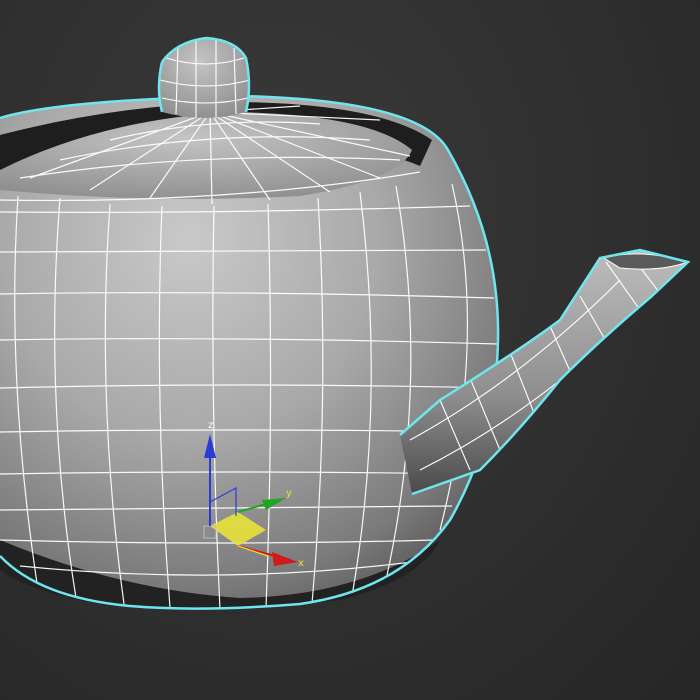  What do you see at coordinates (301, 563) in the screenshot?
I see `x-axis-label: x` at bounding box center [301, 563].